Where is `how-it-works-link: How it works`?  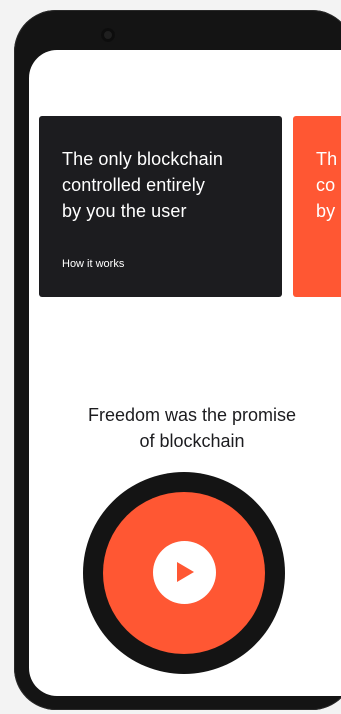 how-it-works-link: How it works is located at coordinates (93, 264).